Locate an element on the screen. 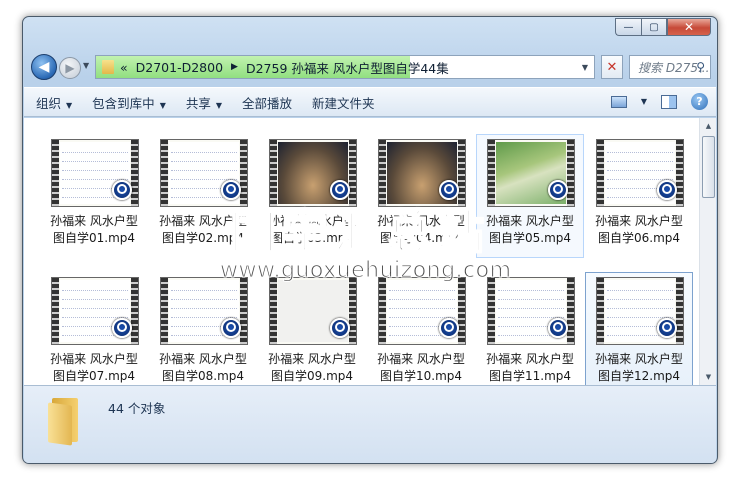 This screenshot has width=738, height=482. vertical-scrollbar: ▲ ▼ is located at coordinates (707, 251).